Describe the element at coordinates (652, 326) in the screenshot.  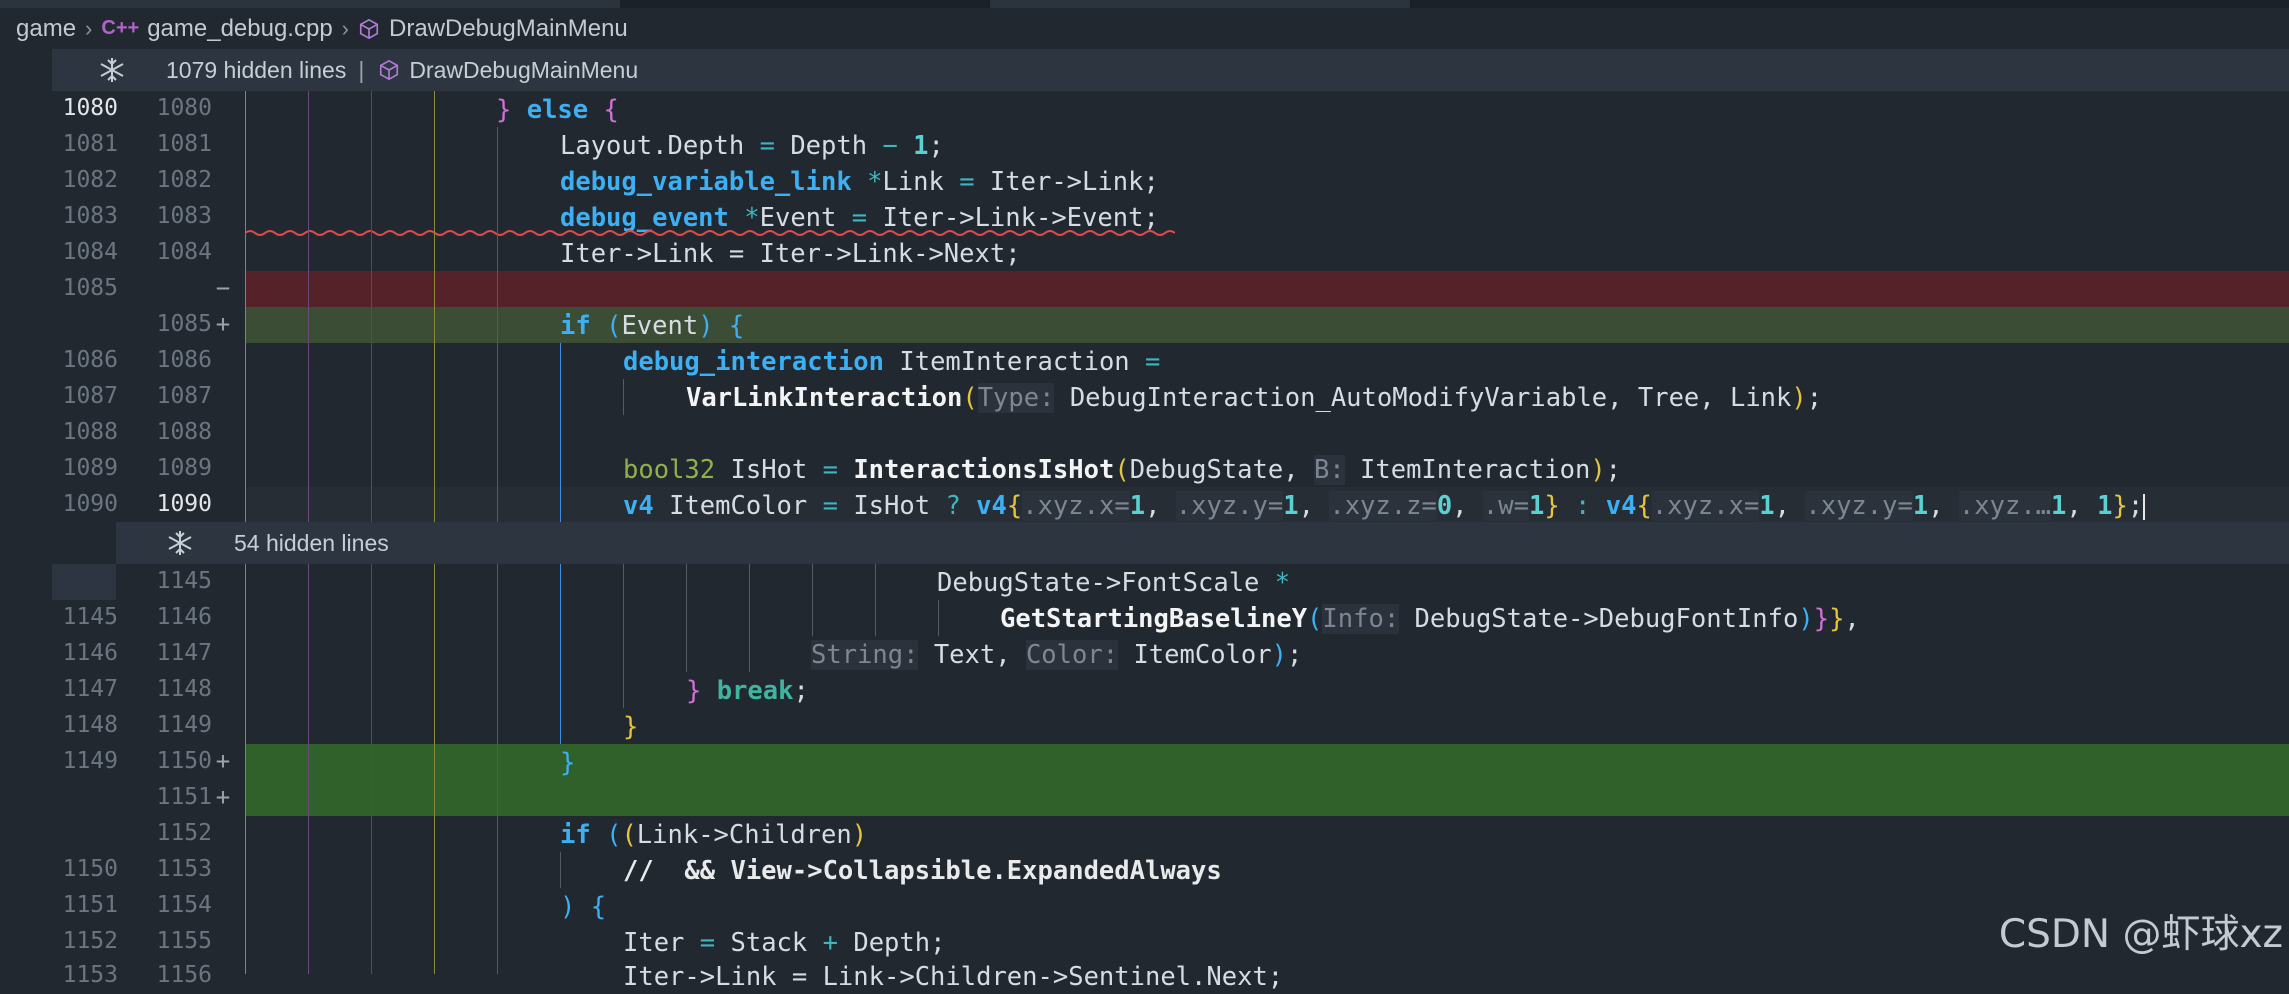
I see `code-text: if (Event) {` at that location.